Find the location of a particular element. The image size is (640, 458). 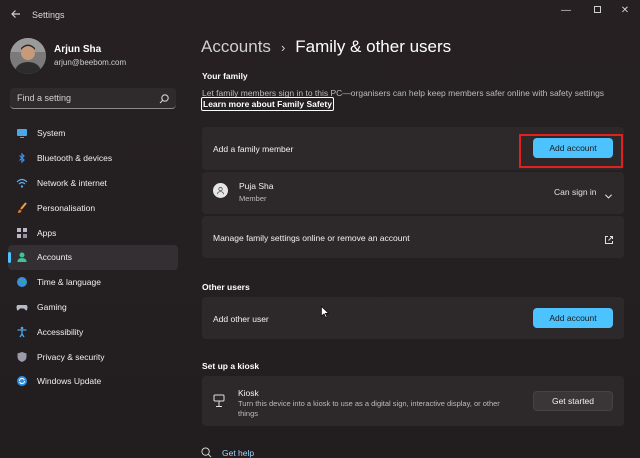

title-bar: Settings — ✕ is located at coordinates (320, 16).